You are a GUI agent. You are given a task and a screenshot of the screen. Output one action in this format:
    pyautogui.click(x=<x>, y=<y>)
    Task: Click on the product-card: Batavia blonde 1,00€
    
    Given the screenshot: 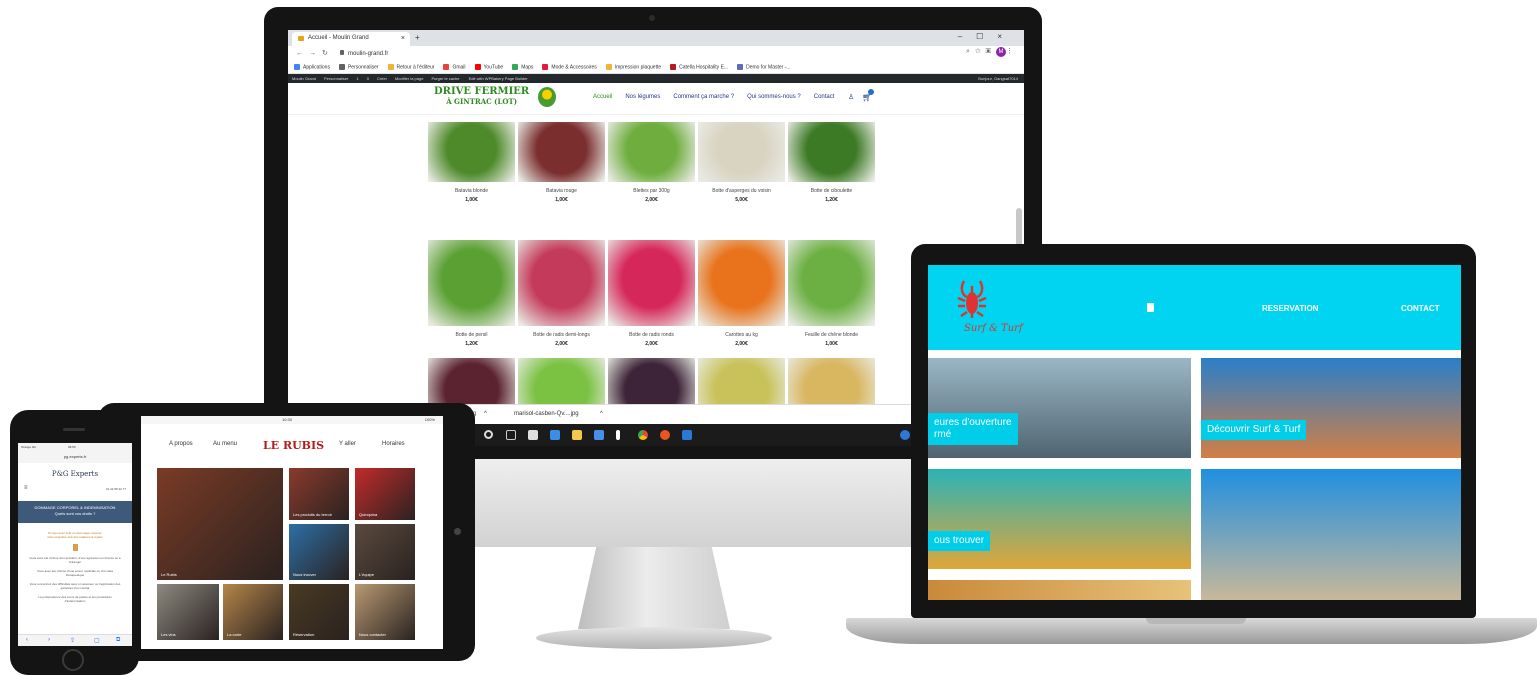 What is the action you would take?
    pyautogui.click(x=471, y=166)
    